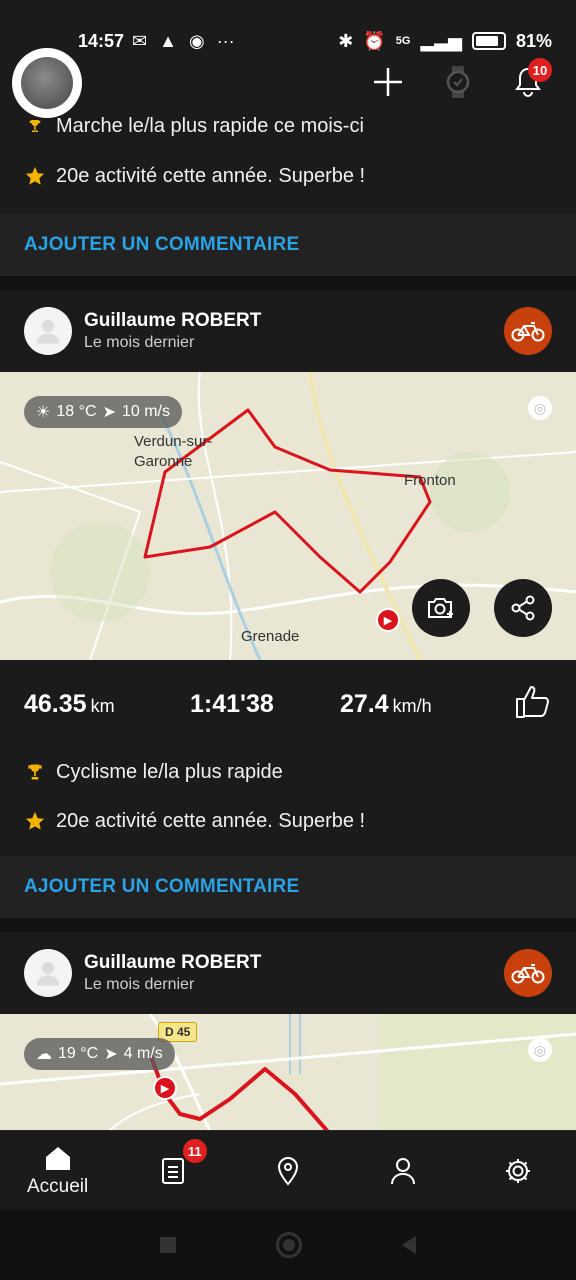 This screenshot has width=576, height=1280. Describe the element at coordinates (173, 451) in the screenshot. I see `map-label-town: Verdun-sur-Garonne` at that location.